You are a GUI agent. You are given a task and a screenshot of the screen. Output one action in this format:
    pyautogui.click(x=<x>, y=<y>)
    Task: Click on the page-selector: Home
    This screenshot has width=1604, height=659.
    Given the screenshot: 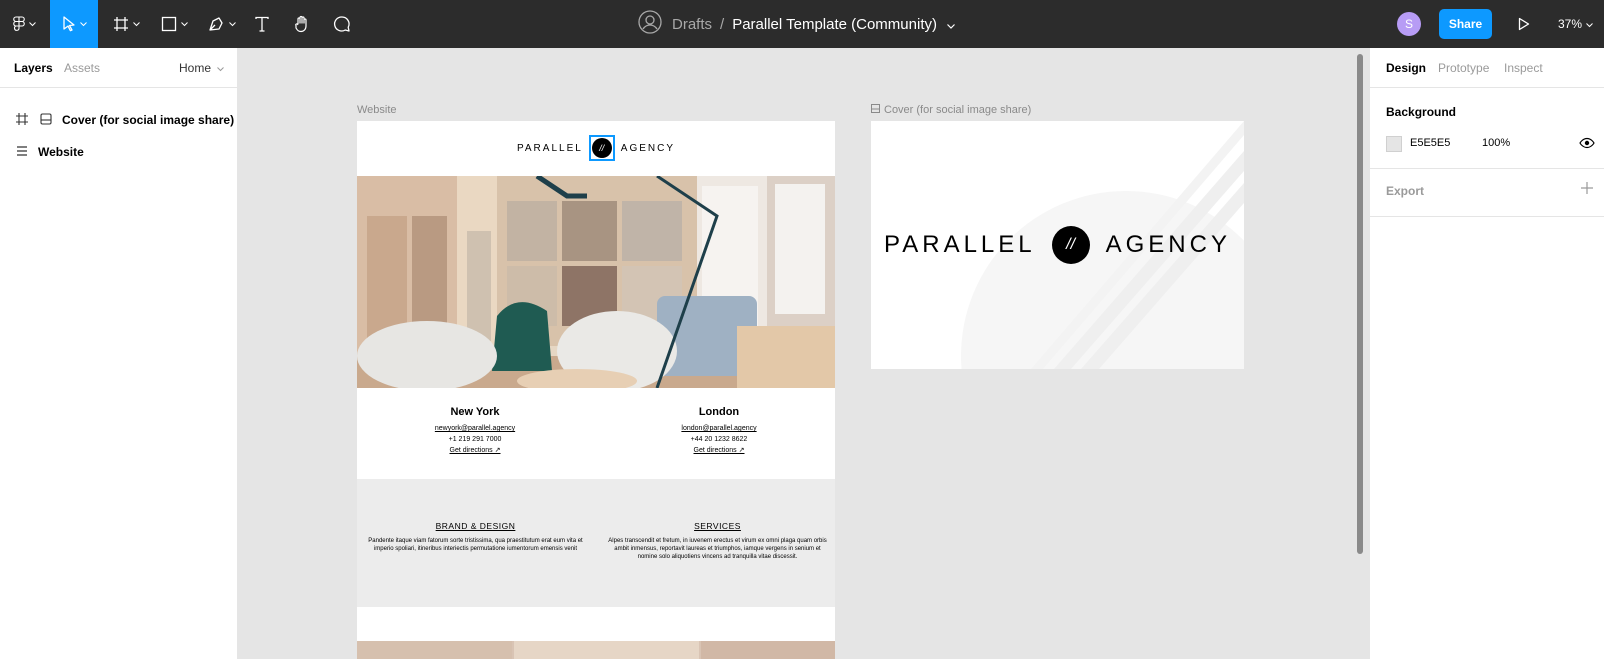 What is the action you would take?
    pyautogui.click(x=201, y=68)
    